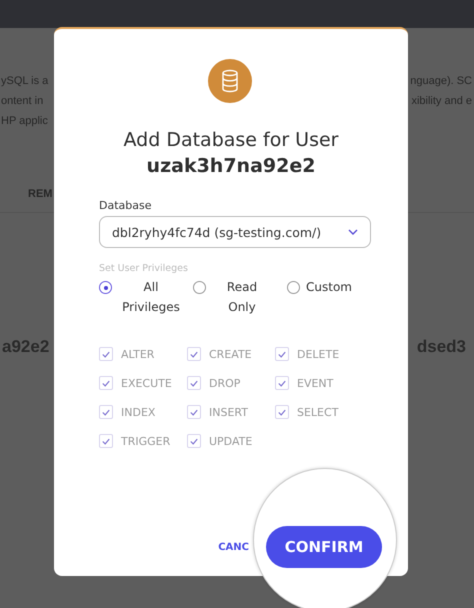  I want to click on checkbox-label: ALTER, so click(137, 354).